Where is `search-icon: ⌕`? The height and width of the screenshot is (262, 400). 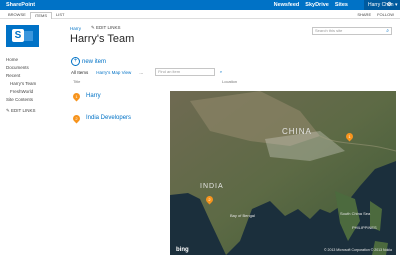
search-icon: ⌕ is located at coordinates (387, 31).